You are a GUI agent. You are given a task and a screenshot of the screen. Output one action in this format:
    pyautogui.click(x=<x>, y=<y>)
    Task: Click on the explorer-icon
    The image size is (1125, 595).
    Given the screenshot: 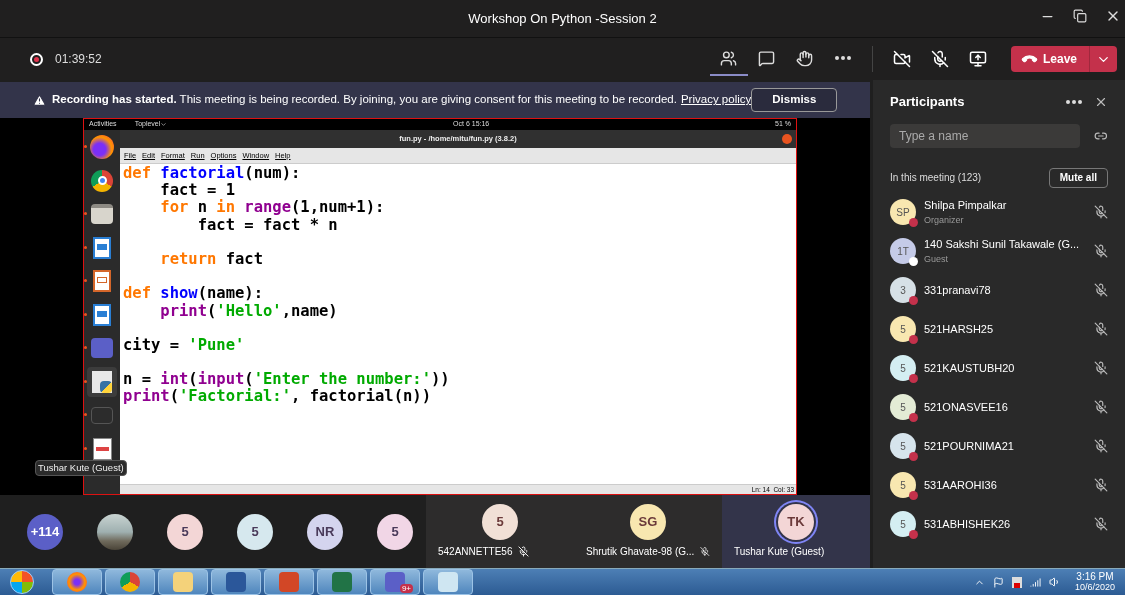 What is the action you would take?
    pyautogui.click(x=183, y=582)
    